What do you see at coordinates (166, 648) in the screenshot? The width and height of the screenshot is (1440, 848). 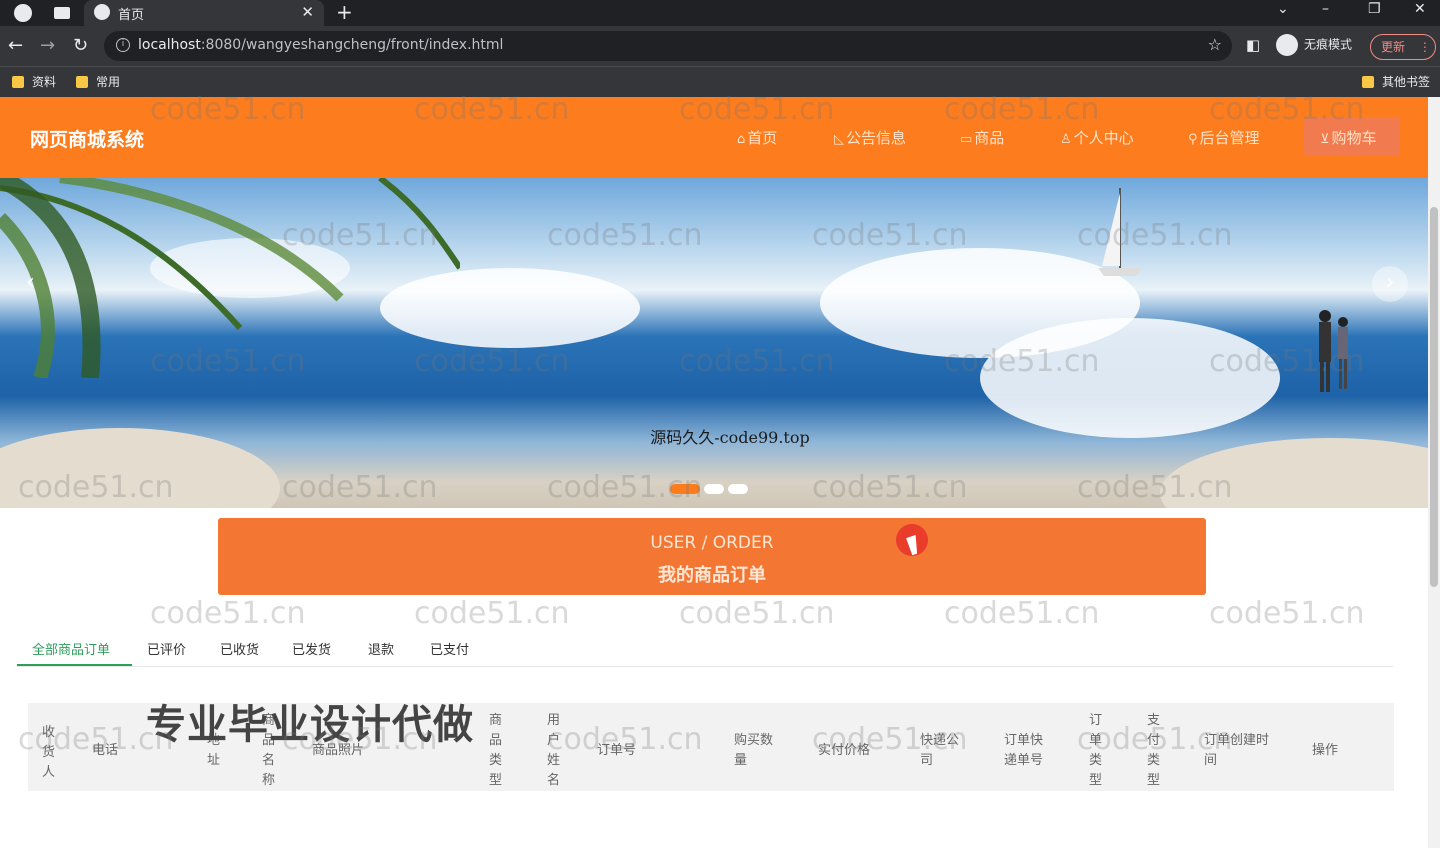 I see `tab-reviewed: 已评价` at bounding box center [166, 648].